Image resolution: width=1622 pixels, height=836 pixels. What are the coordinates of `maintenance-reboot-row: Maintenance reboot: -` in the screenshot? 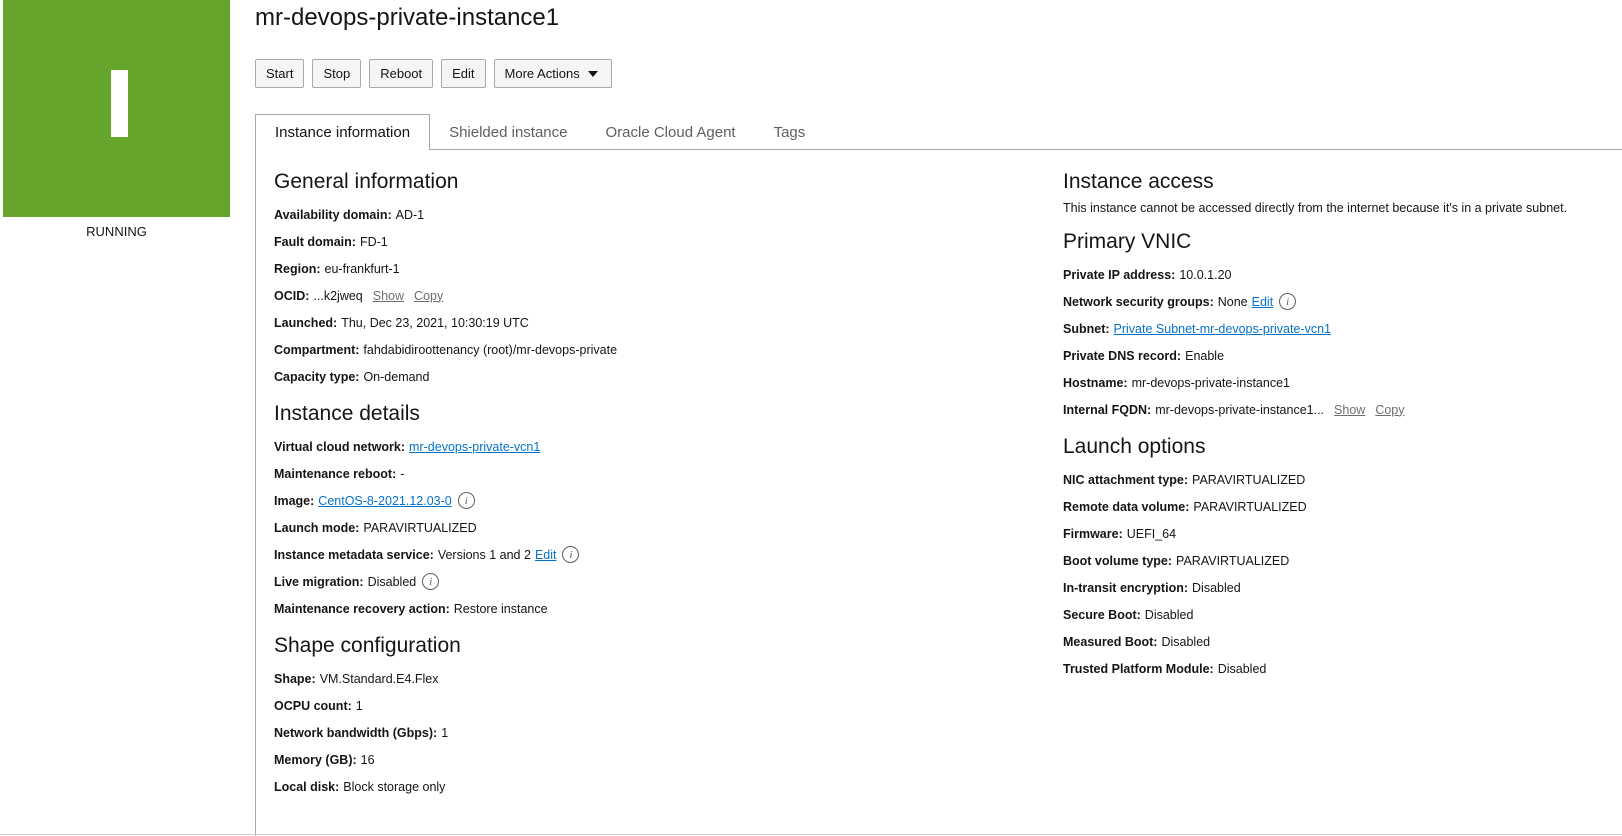 It's located at (644, 473).